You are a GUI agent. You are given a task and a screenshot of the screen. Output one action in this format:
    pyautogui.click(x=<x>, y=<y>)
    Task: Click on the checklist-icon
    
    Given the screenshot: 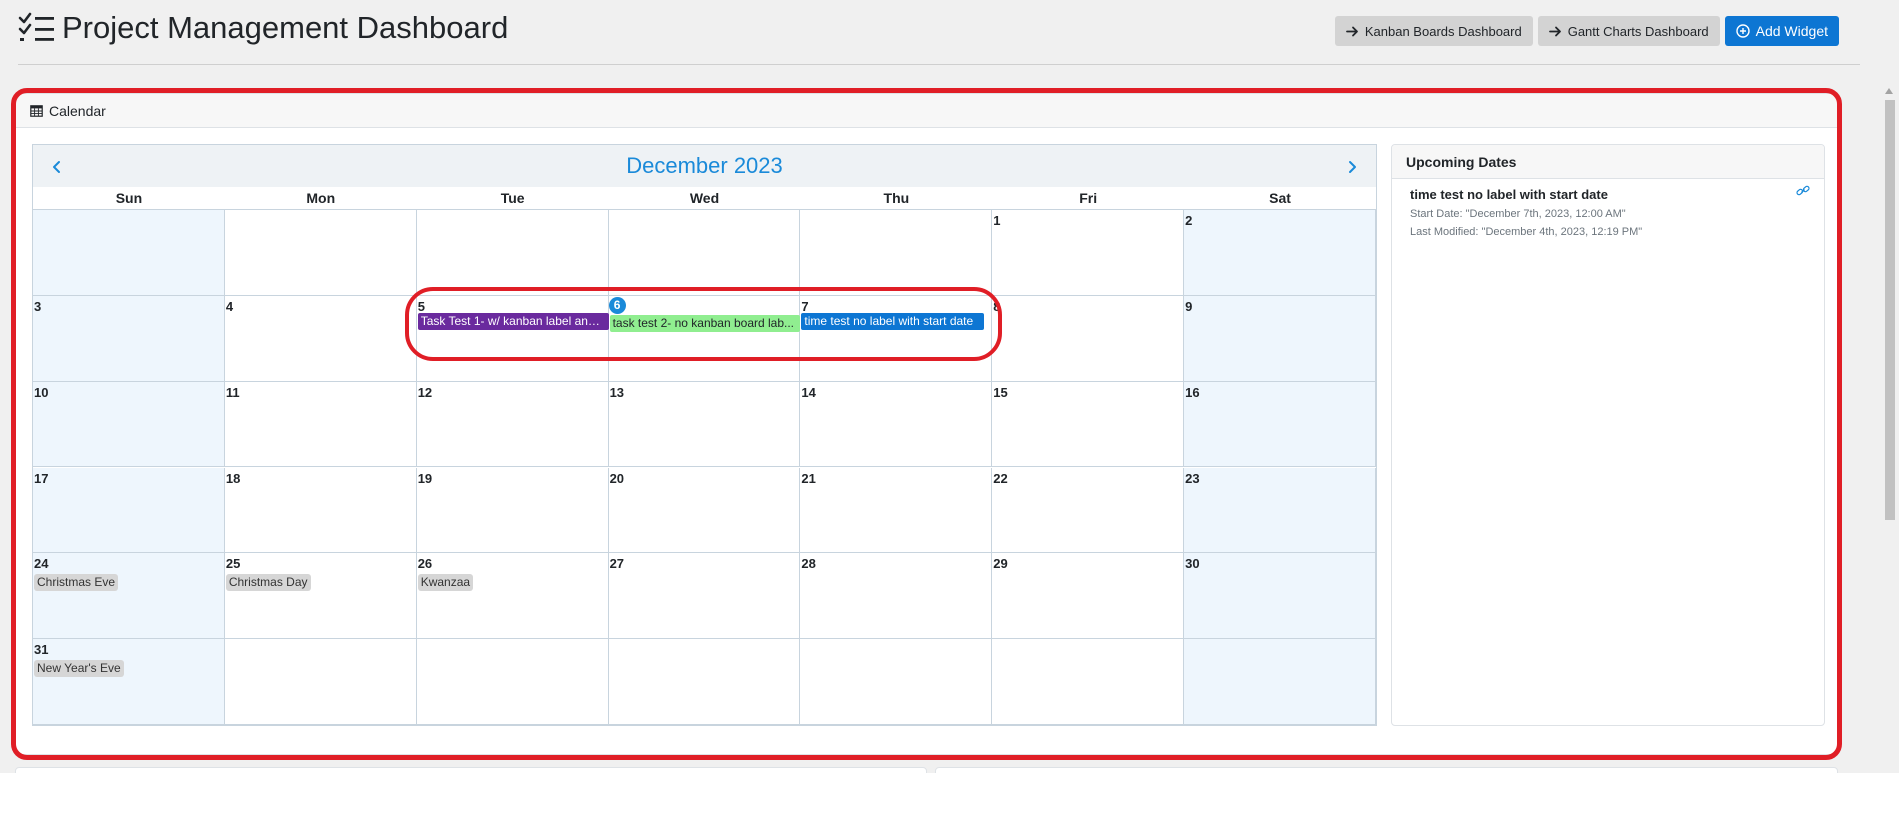 What is the action you would take?
    pyautogui.click(x=36, y=26)
    